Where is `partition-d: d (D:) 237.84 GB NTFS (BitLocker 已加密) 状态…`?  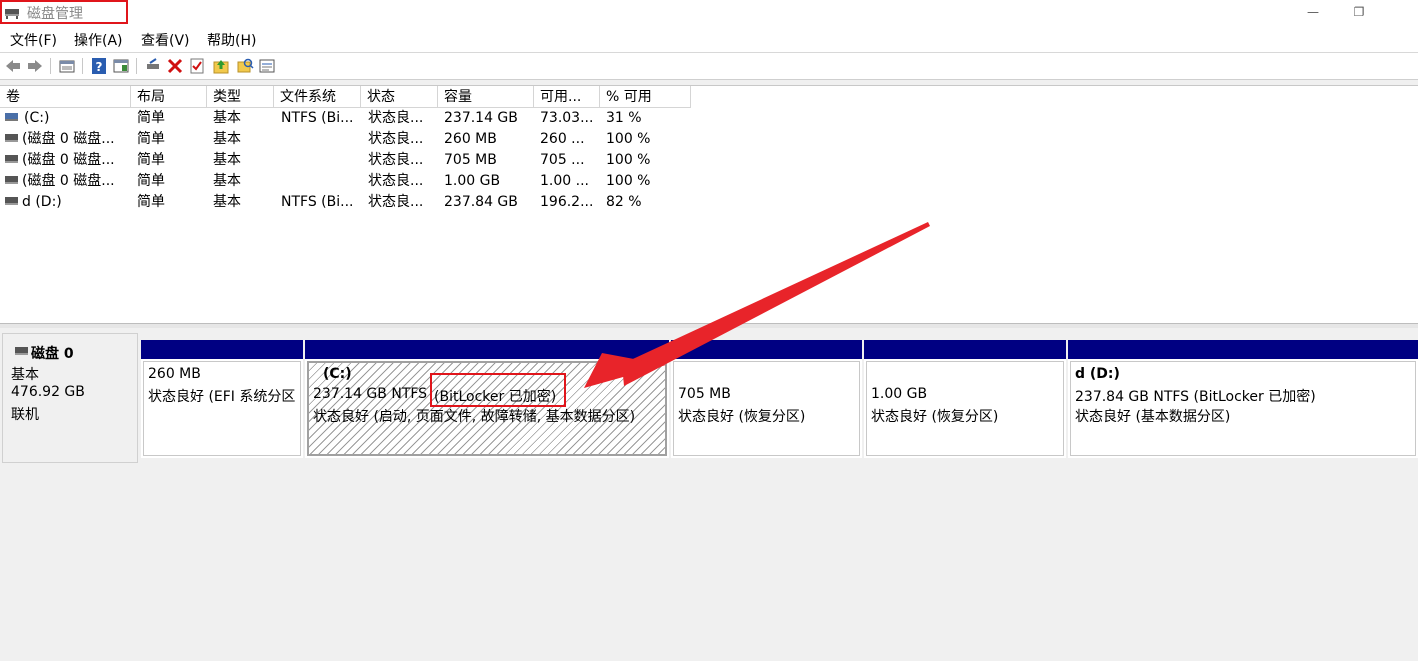 partition-d: d (D:) 237.84 GB NTFS (BitLocker 已加密) 状态… is located at coordinates (1243, 399).